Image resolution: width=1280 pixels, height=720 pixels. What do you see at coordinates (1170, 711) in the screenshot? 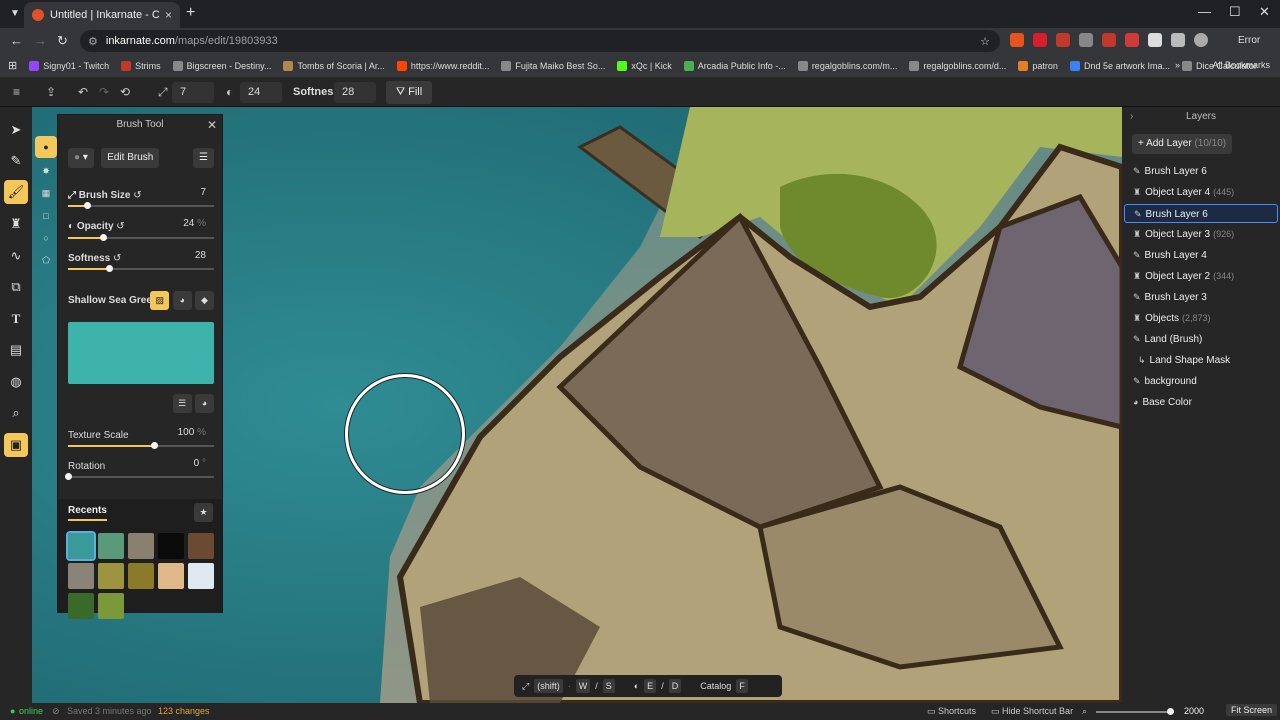
I see `zoom-slider-handle` at bounding box center [1170, 711].